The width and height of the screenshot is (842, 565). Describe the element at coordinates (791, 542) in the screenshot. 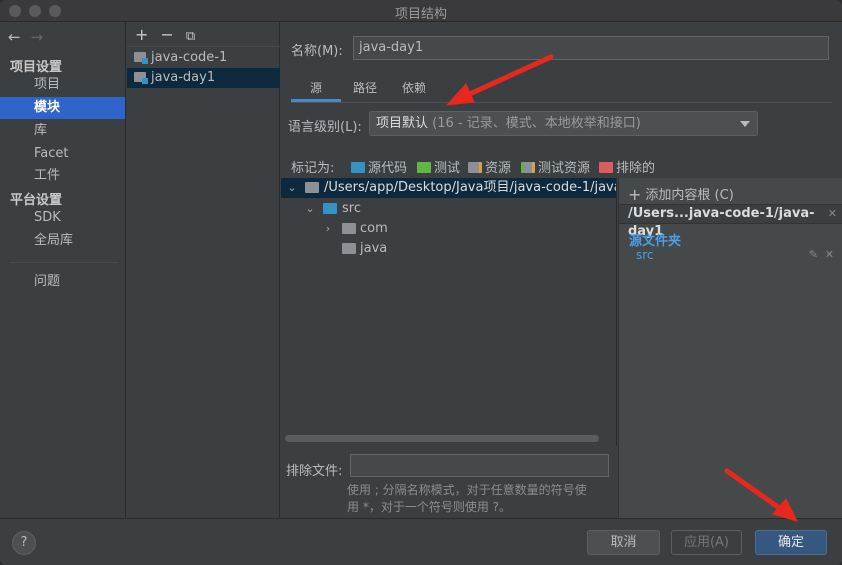

I see `ok-button: 确定` at that location.